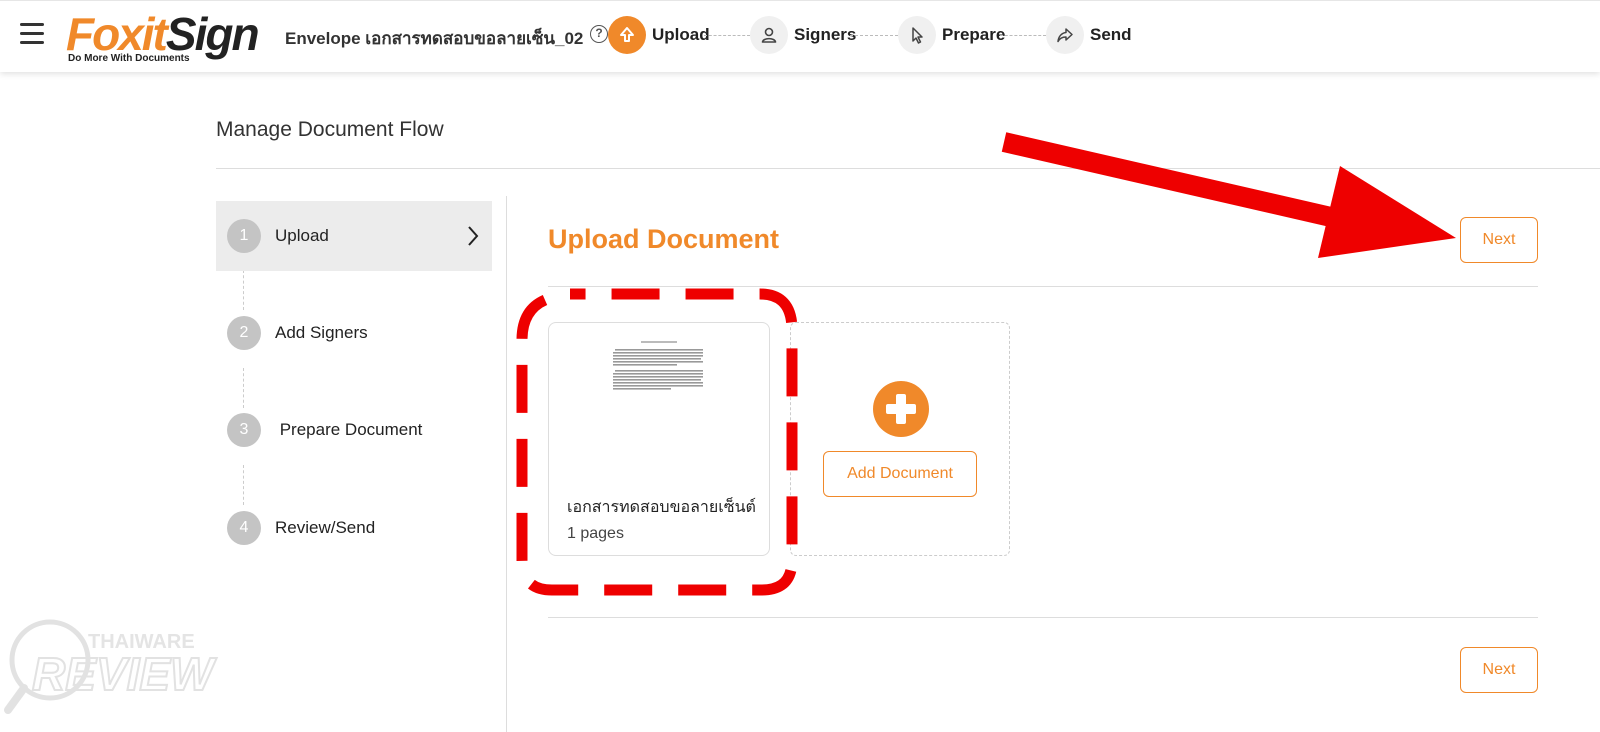 This screenshot has width=1600, height=732. I want to click on help-icon: ?, so click(599, 34).